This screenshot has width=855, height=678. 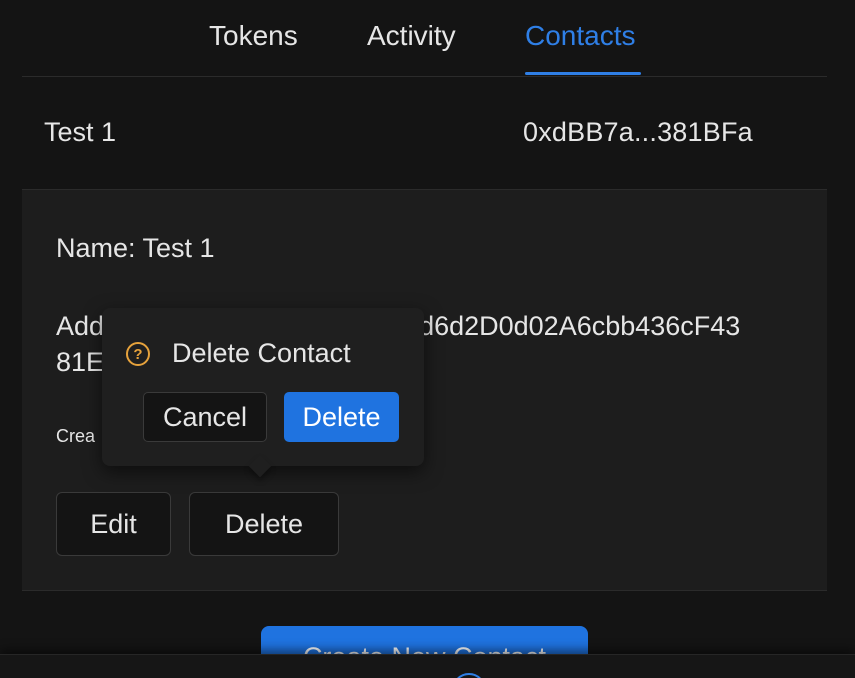 What do you see at coordinates (80, 132) in the screenshot?
I see `contact-name: Test 1` at bounding box center [80, 132].